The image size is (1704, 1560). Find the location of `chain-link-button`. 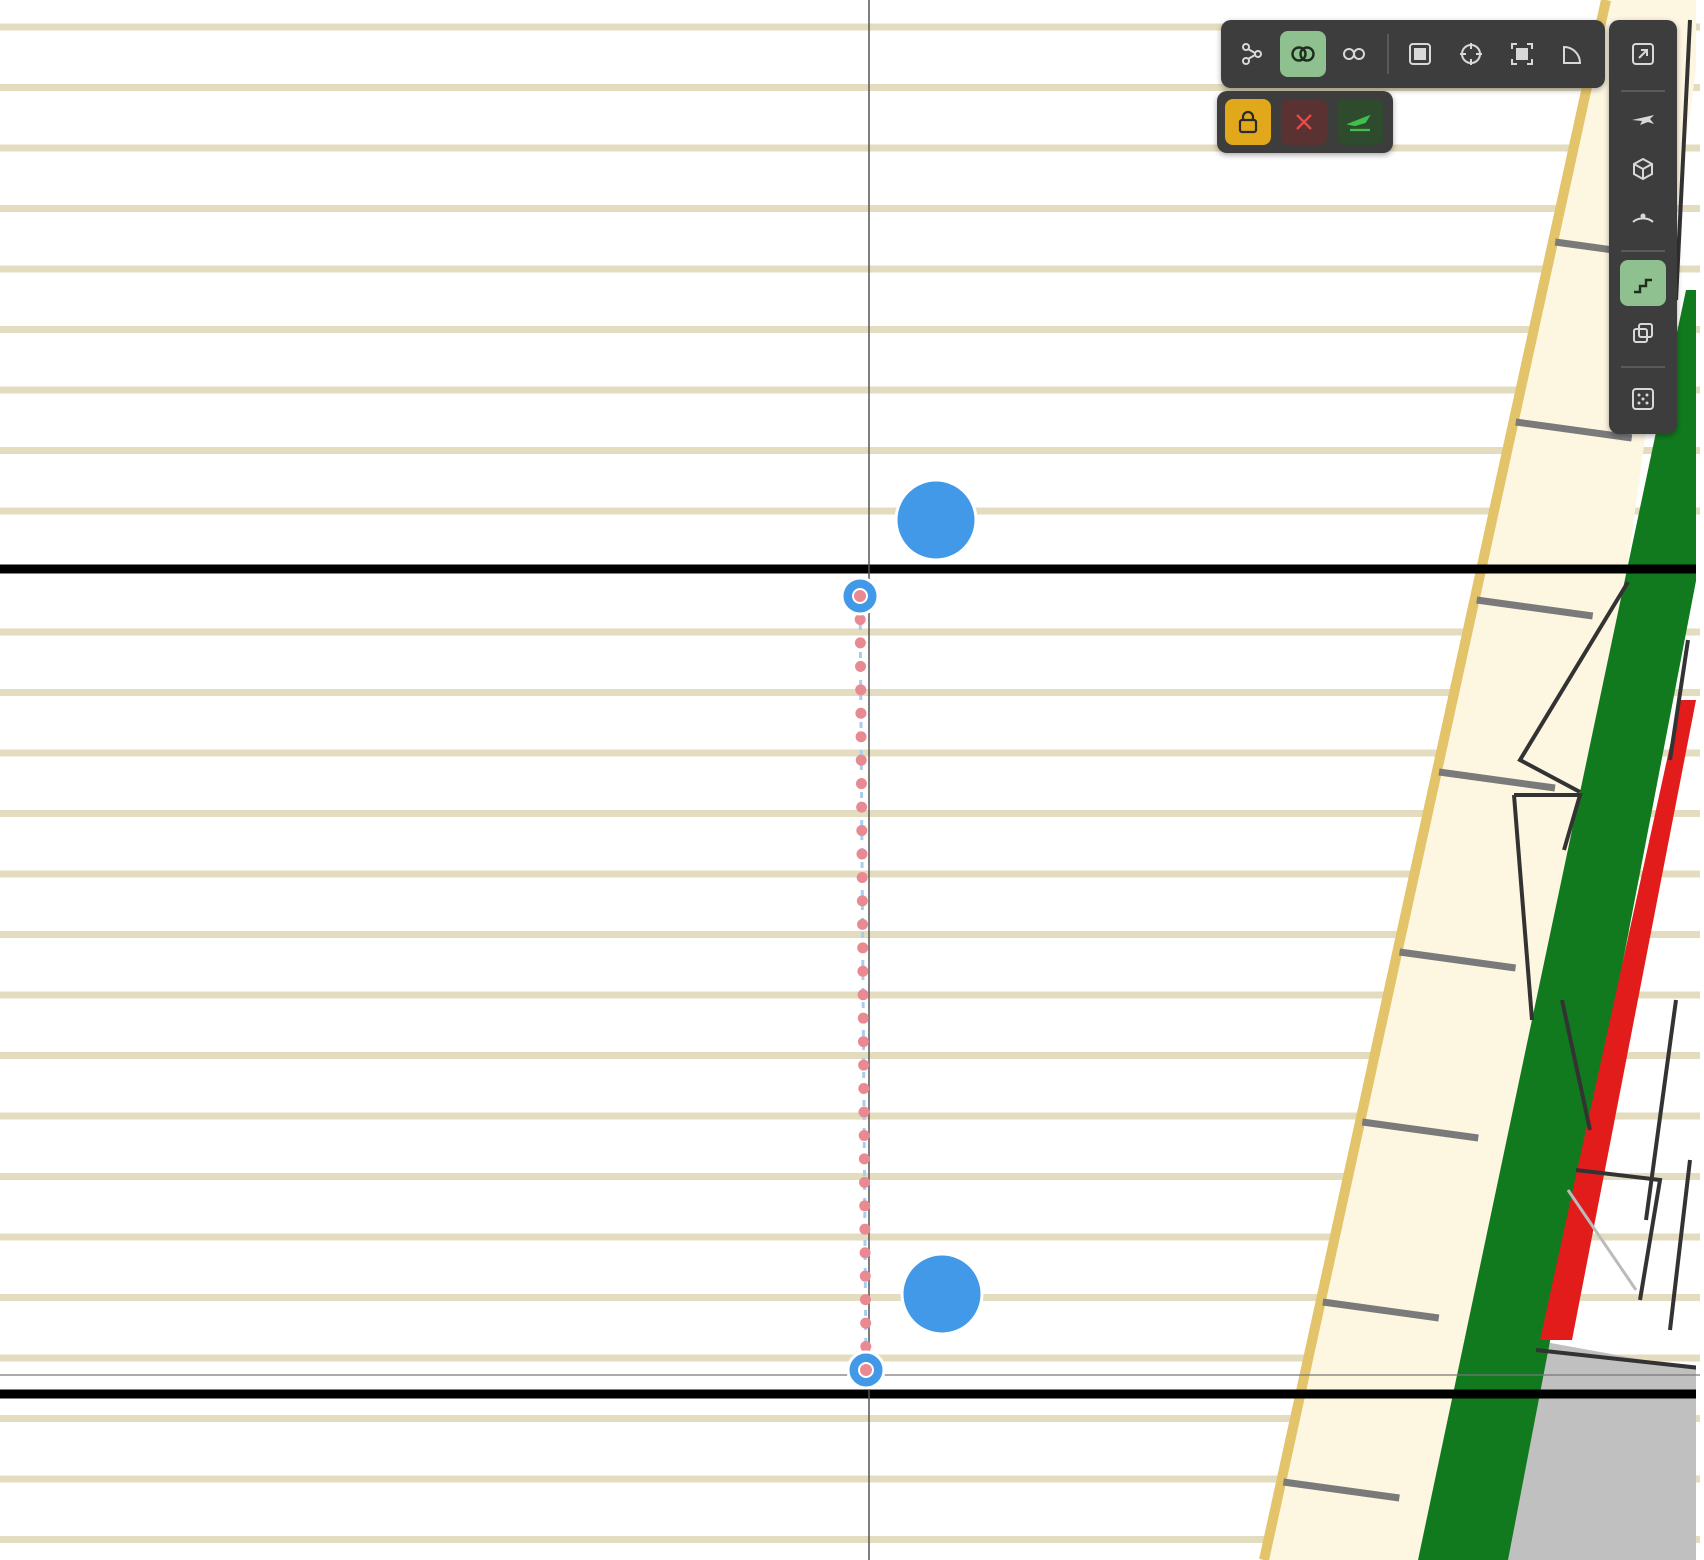

chain-link-button is located at coordinates (1354, 54).